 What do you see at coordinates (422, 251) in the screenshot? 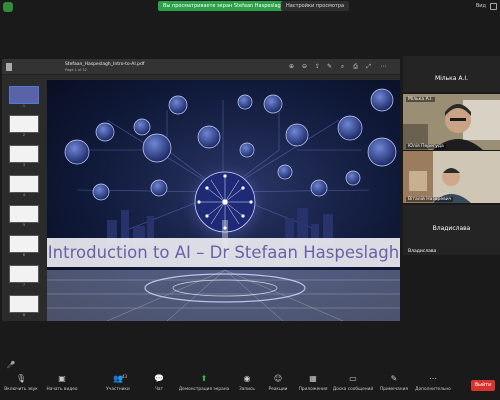
I see `participant-name: Владислава` at bounding box center [422, 251].